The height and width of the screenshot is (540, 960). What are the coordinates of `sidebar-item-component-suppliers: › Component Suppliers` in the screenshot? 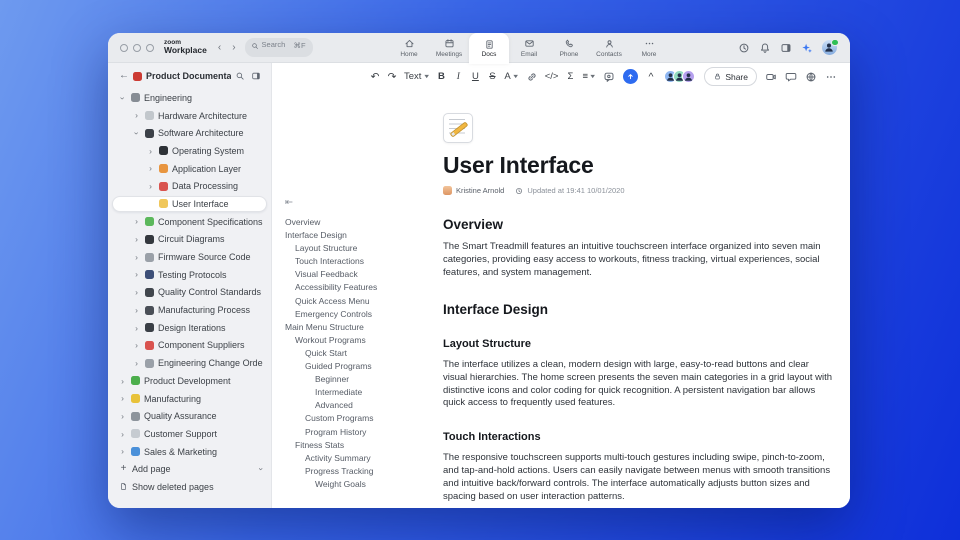 It's located at (189, 346).